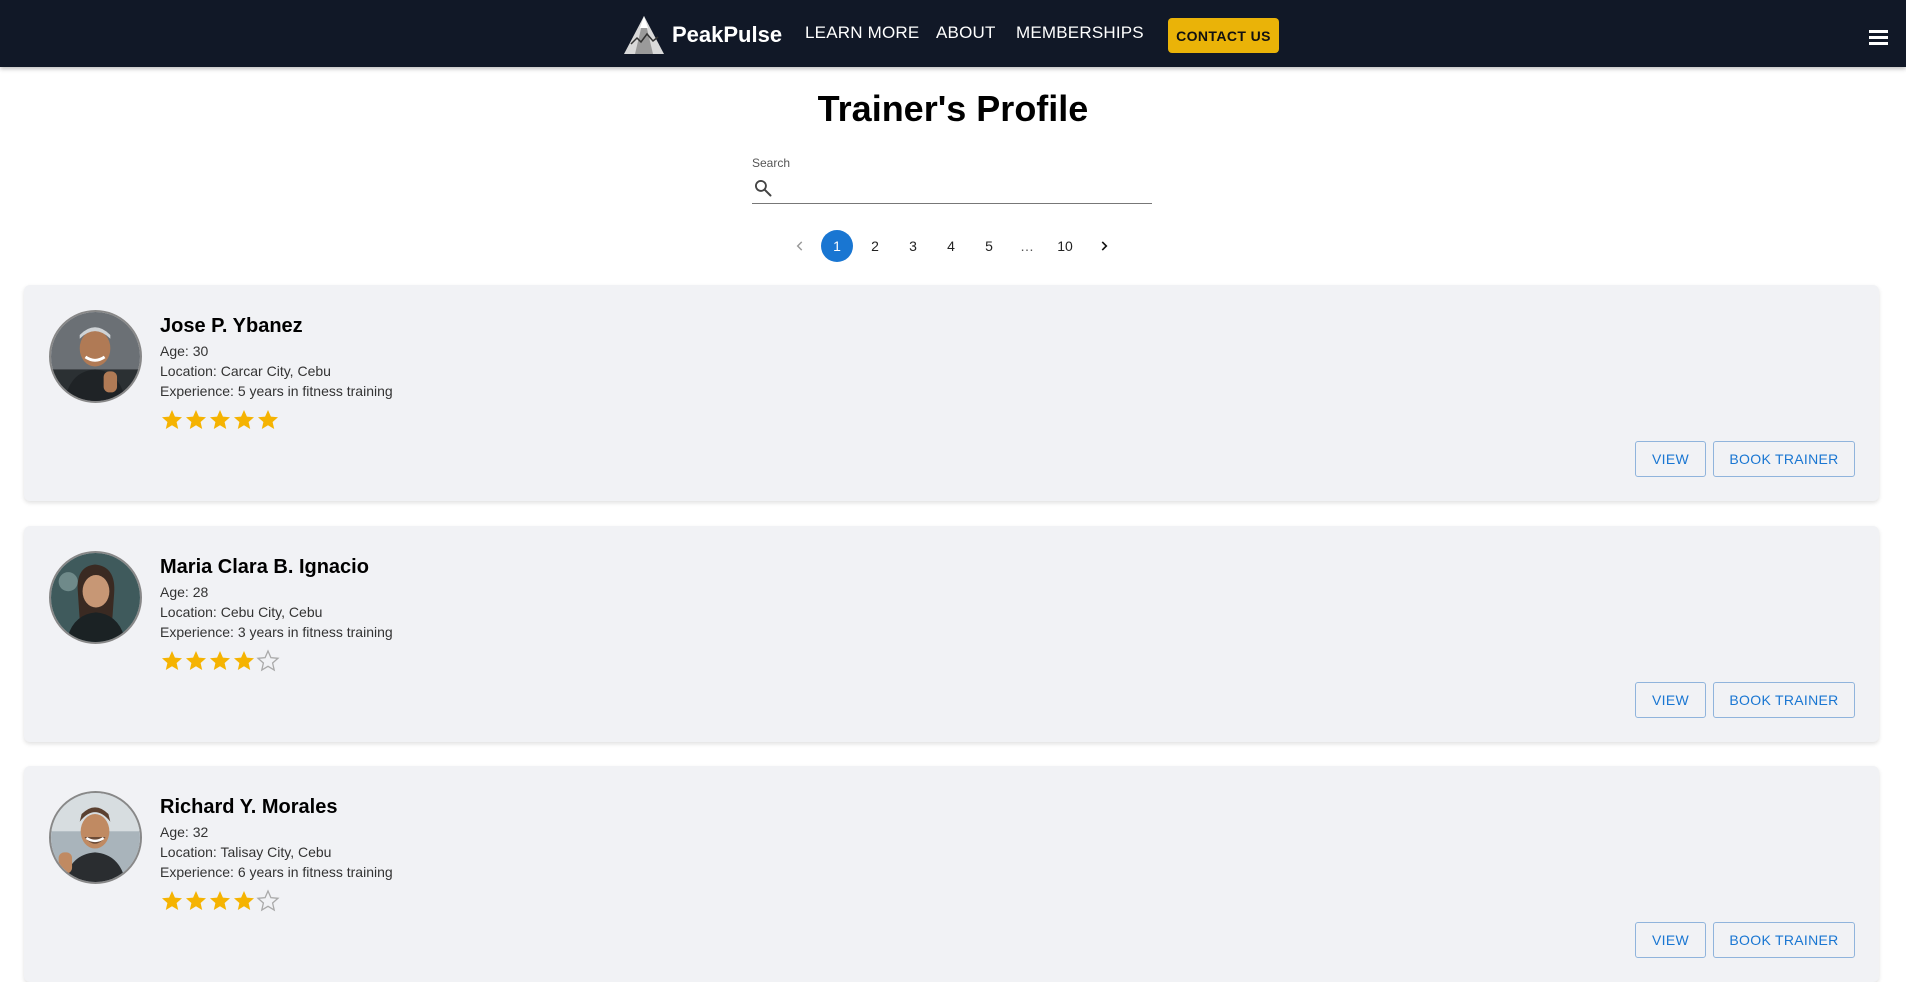 Image resolution: width=1906 pixels, height=982 pixels. What do you see at coordinates (184, 832) in the screenshot?
I see `trainer-age: Age: 32` at bounding box center [184, 832].